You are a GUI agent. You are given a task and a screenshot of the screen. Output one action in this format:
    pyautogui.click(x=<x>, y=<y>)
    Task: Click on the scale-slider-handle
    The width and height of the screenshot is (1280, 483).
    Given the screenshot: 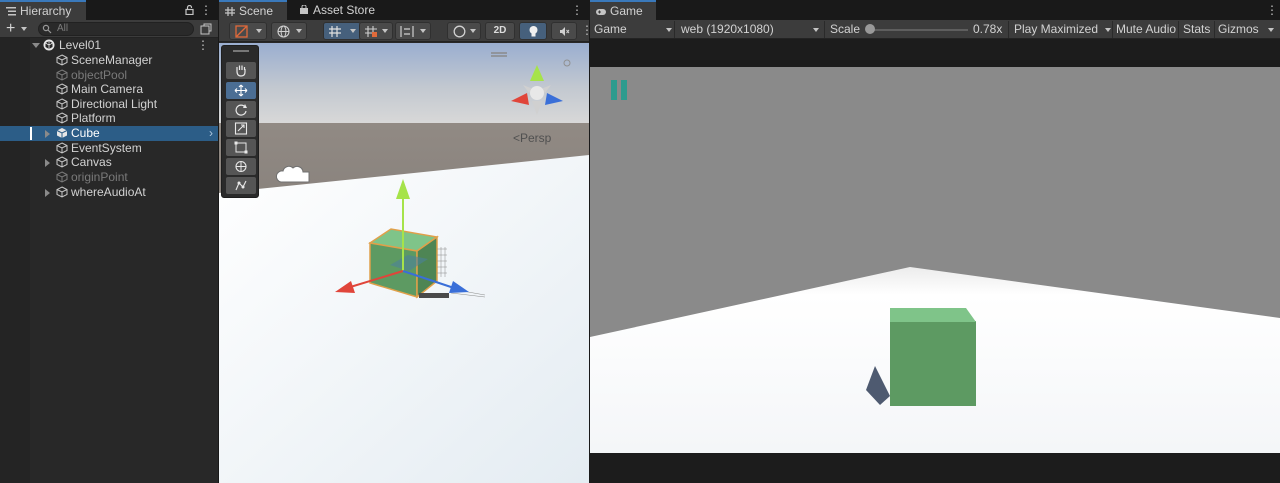 What is the action you would take?
    pyautogui.click(x=870, y=29)
    